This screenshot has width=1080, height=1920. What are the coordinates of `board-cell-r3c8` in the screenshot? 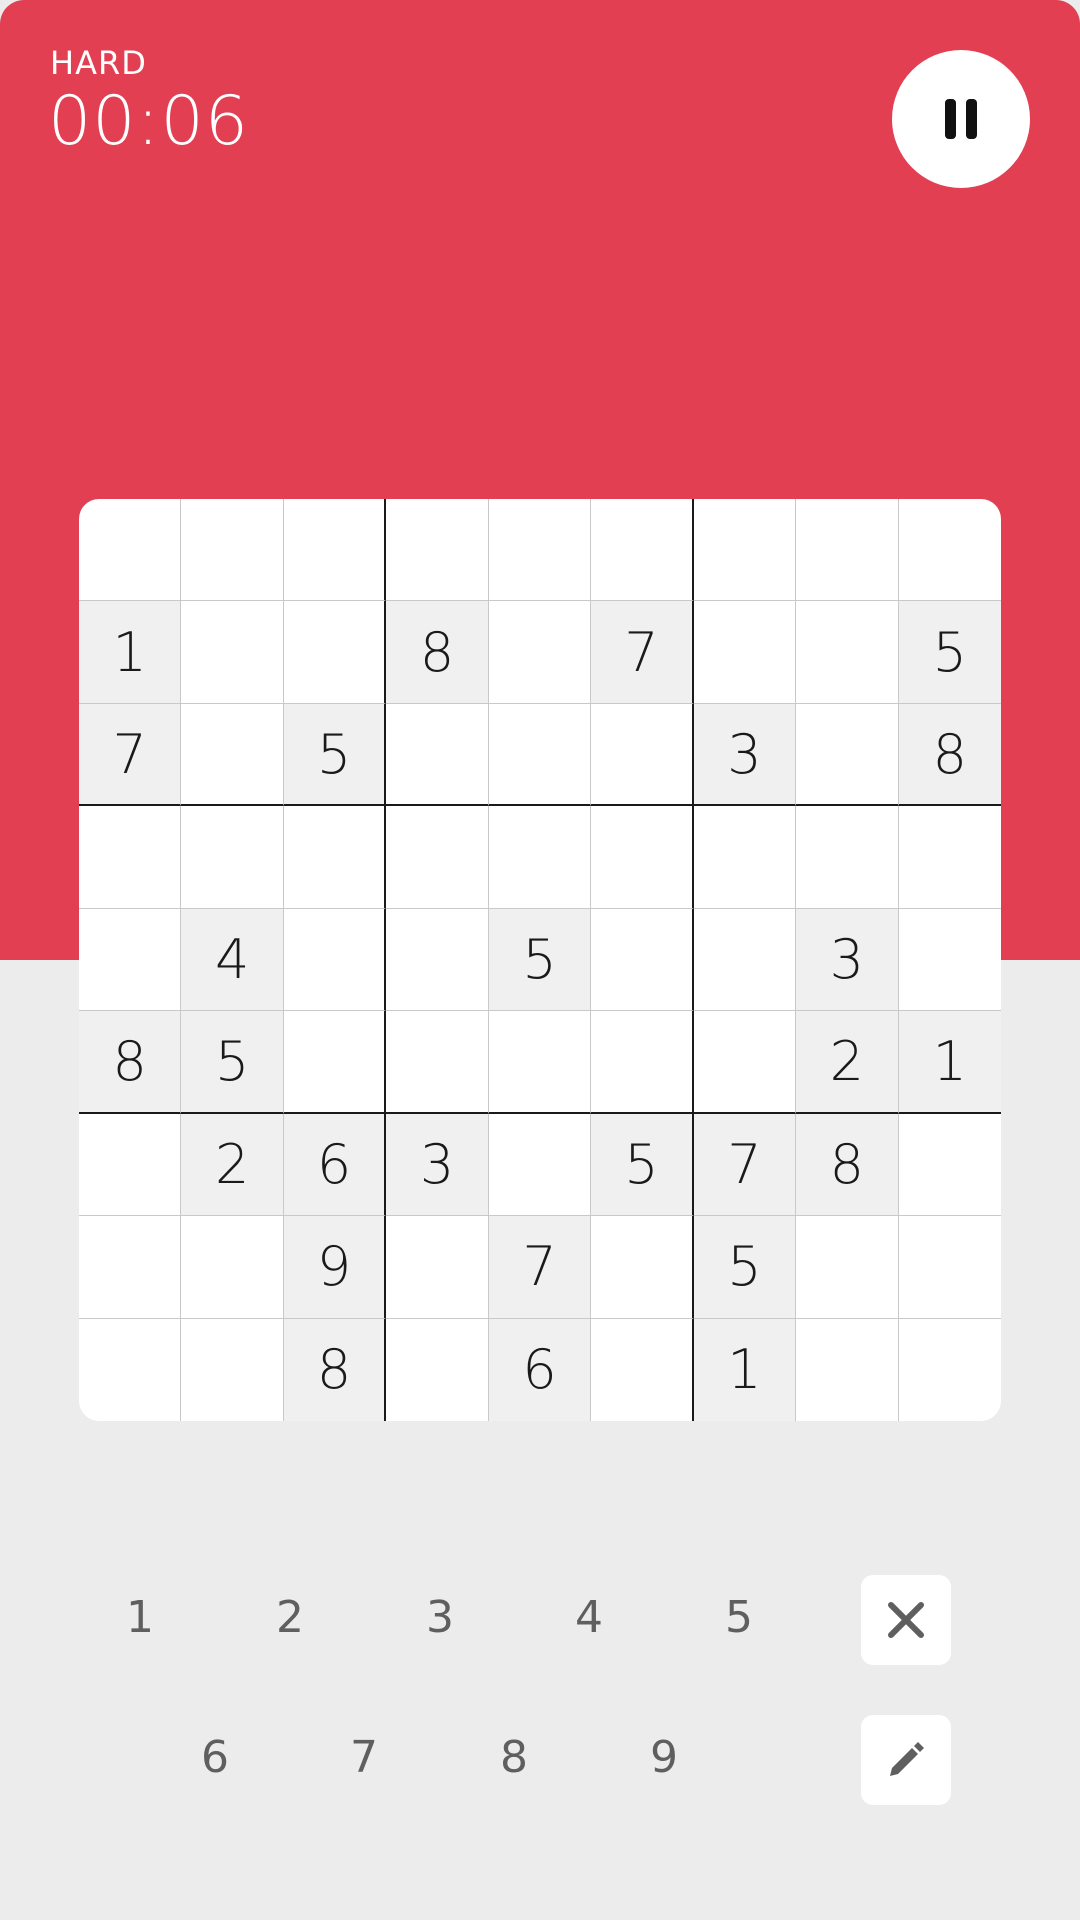 It's located at (847, 755).